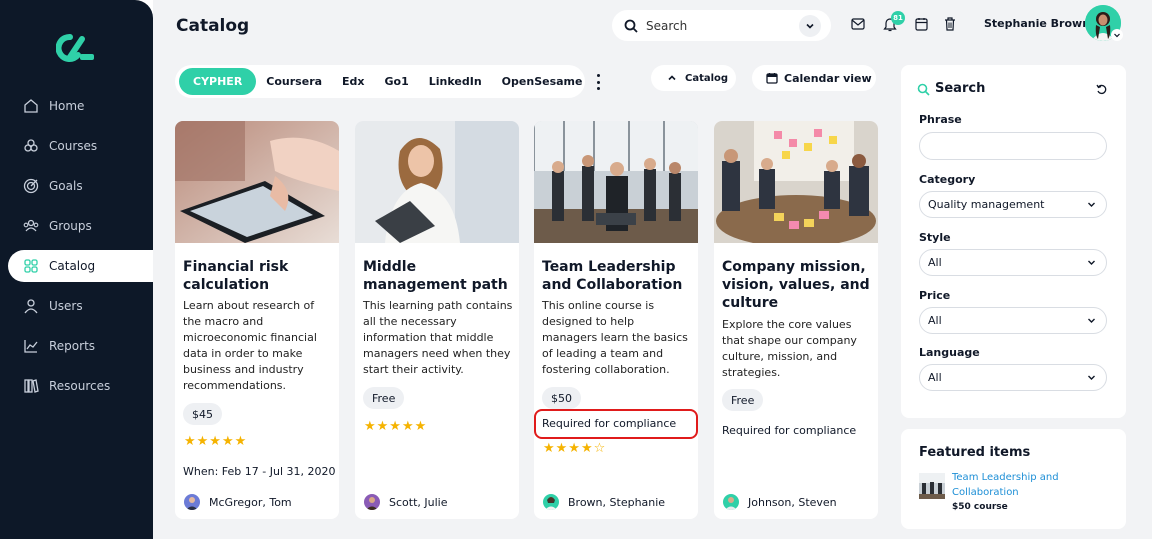 Image resolution: width=1152 pixels, height=539 pixels. What do you see at coordinates (80, 346) in the screenshot?
I see `sidebar-item-reports: Reports` at bounding box center [80, 346].